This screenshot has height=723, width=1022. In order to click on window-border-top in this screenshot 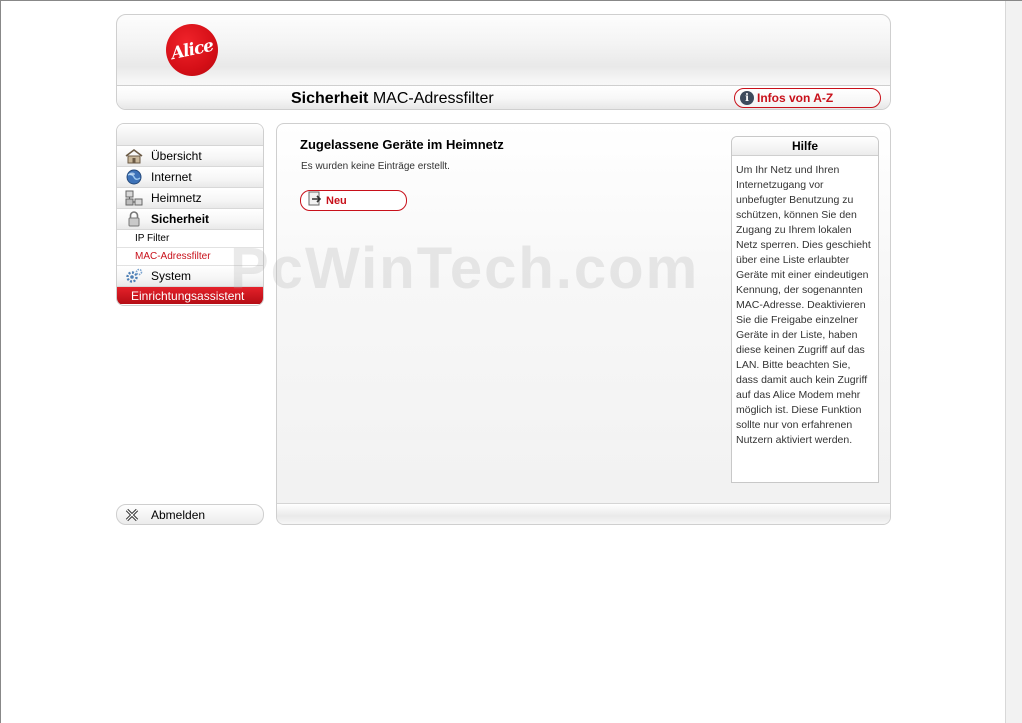, I will do `click(511, 0)`.